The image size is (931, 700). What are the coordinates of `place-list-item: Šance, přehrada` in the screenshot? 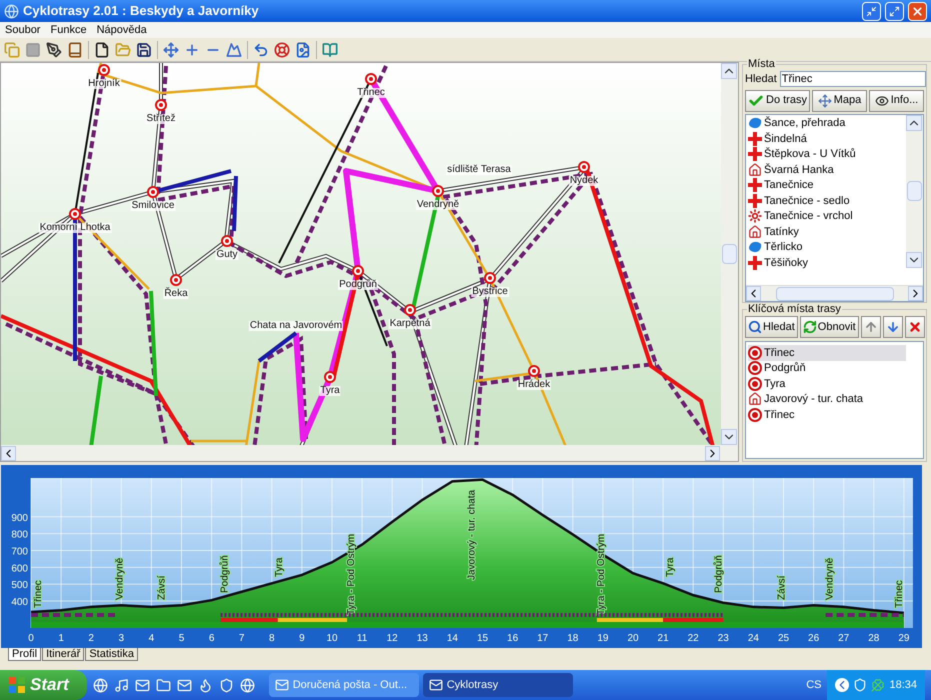 It's located at (827, 123).